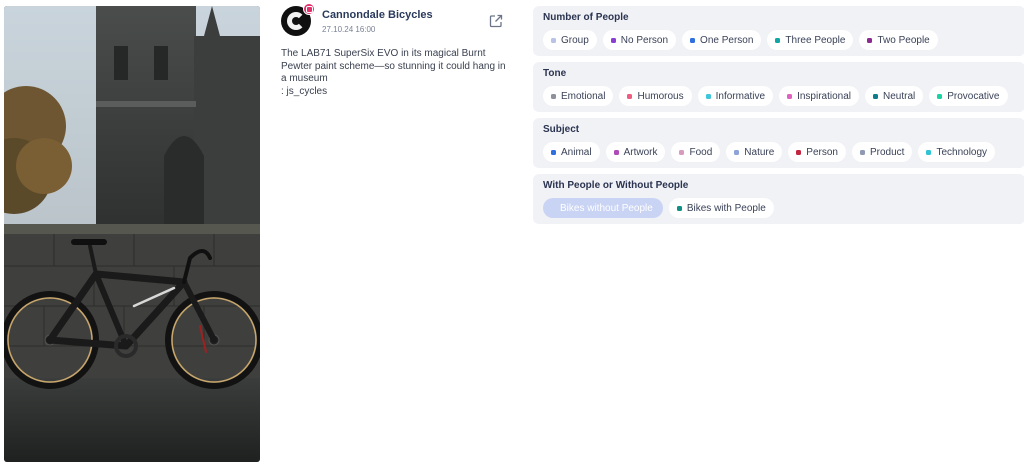 This screenshot has height=468, width=1024. I want to click on tag-chip-person: Person, so click(817, 152).